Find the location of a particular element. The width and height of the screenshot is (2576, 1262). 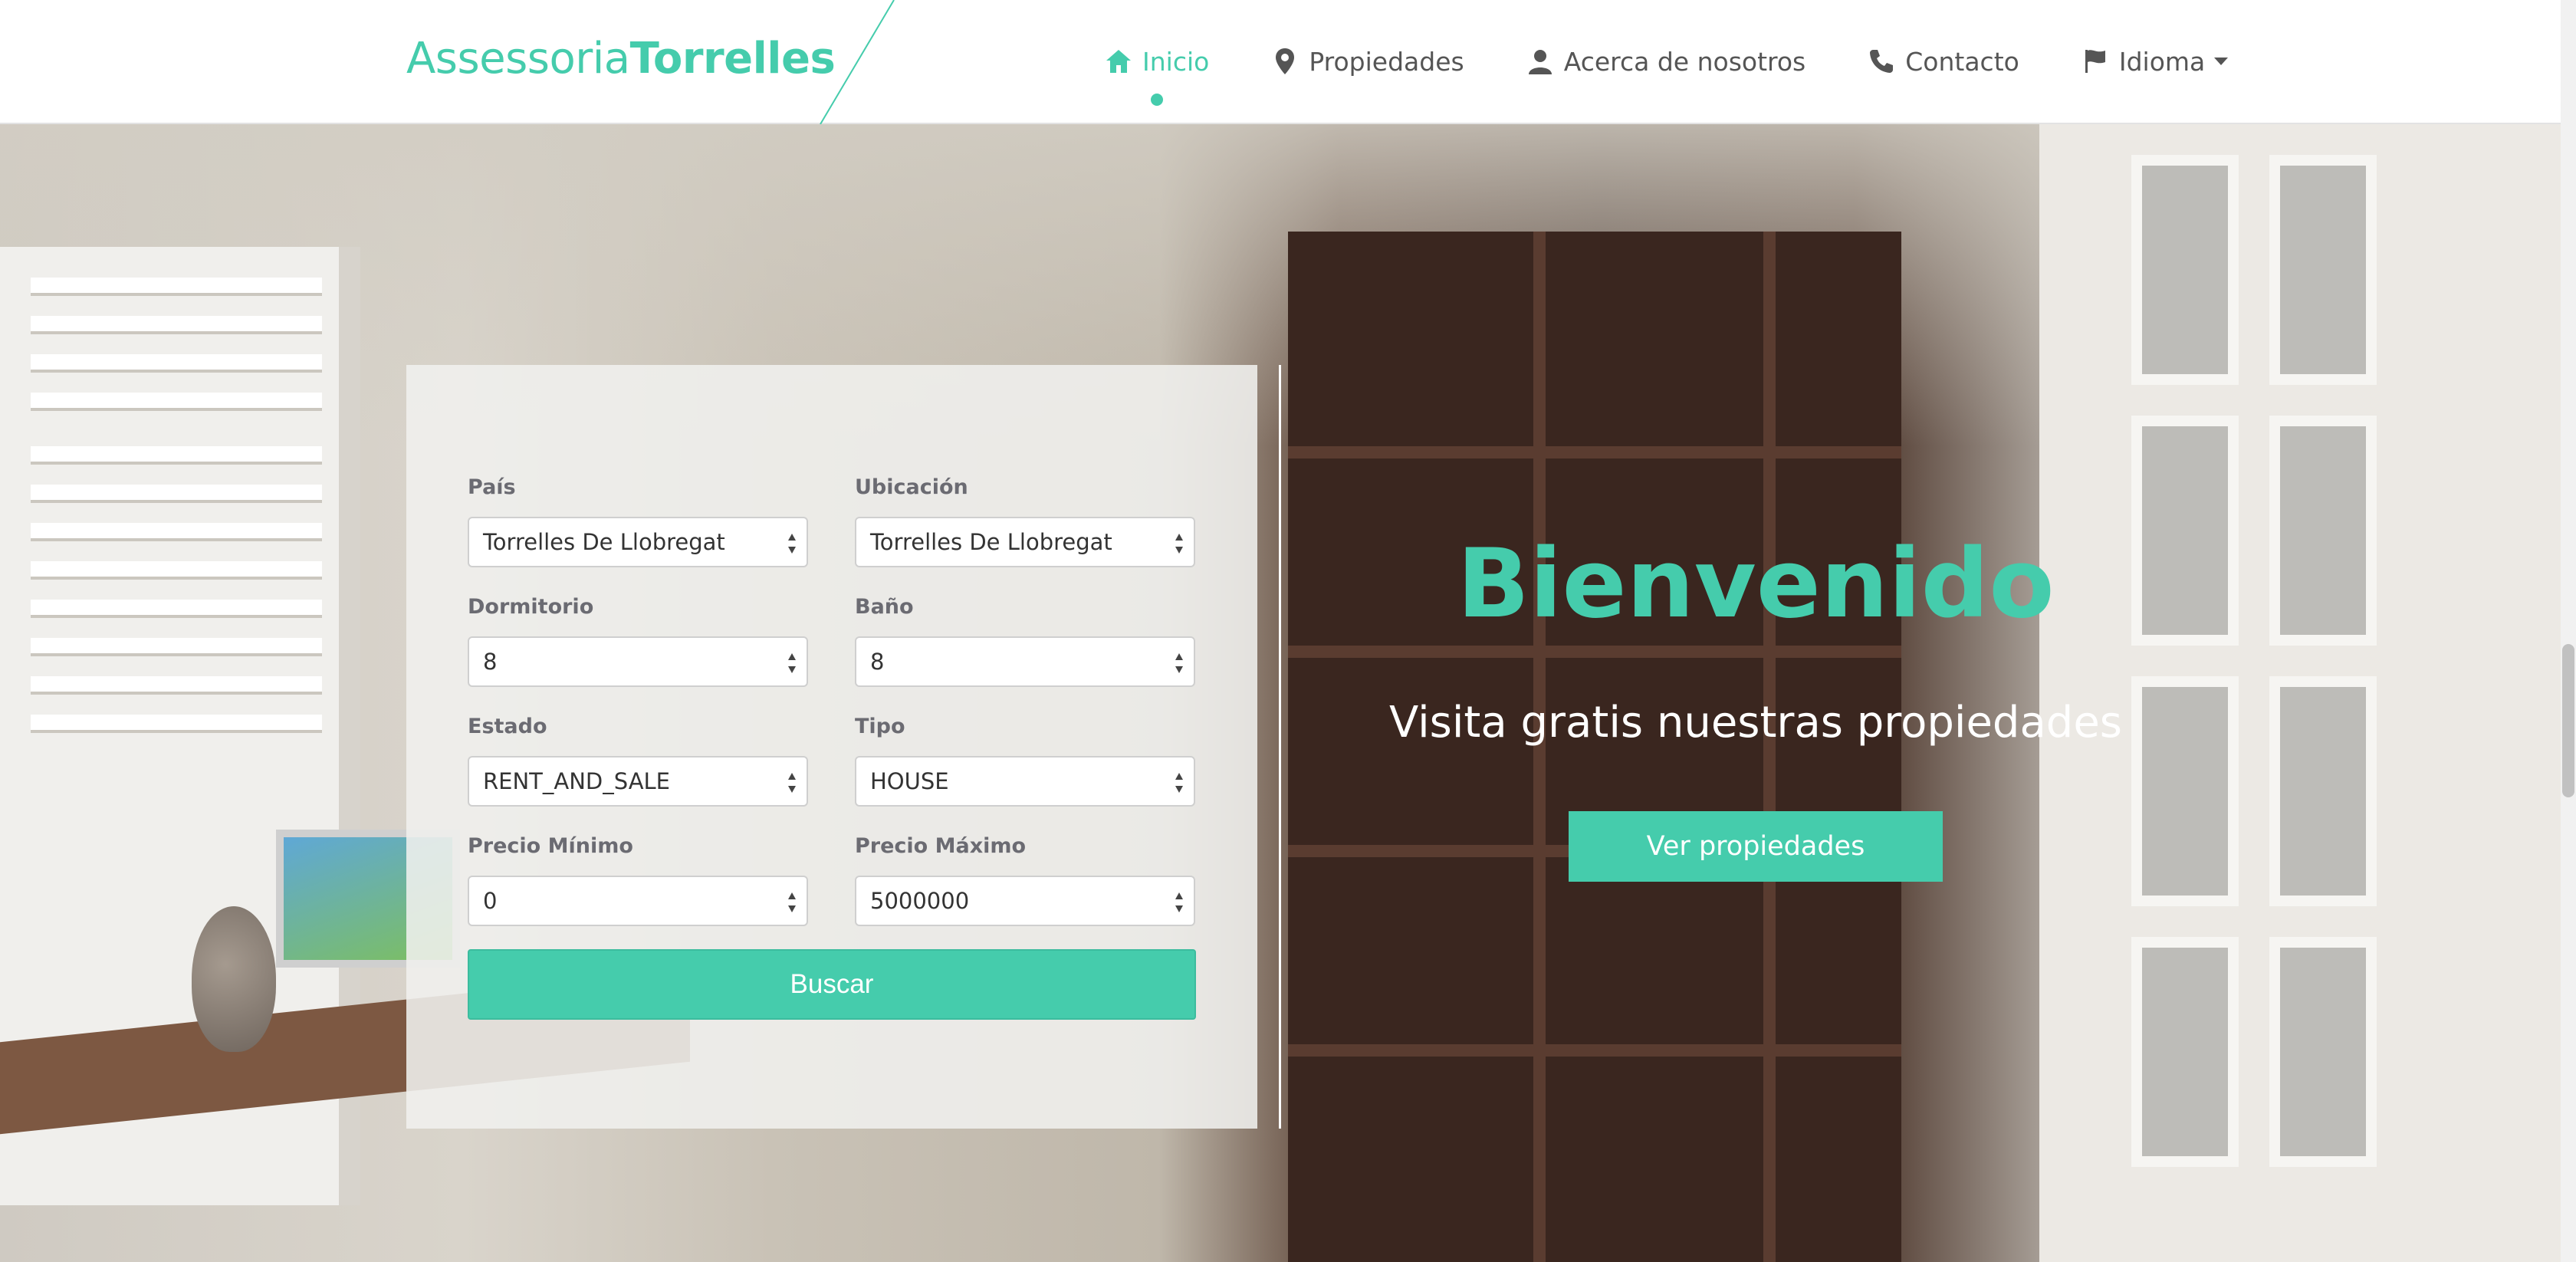

vertical-divider is located at coordinates (1280, 747).